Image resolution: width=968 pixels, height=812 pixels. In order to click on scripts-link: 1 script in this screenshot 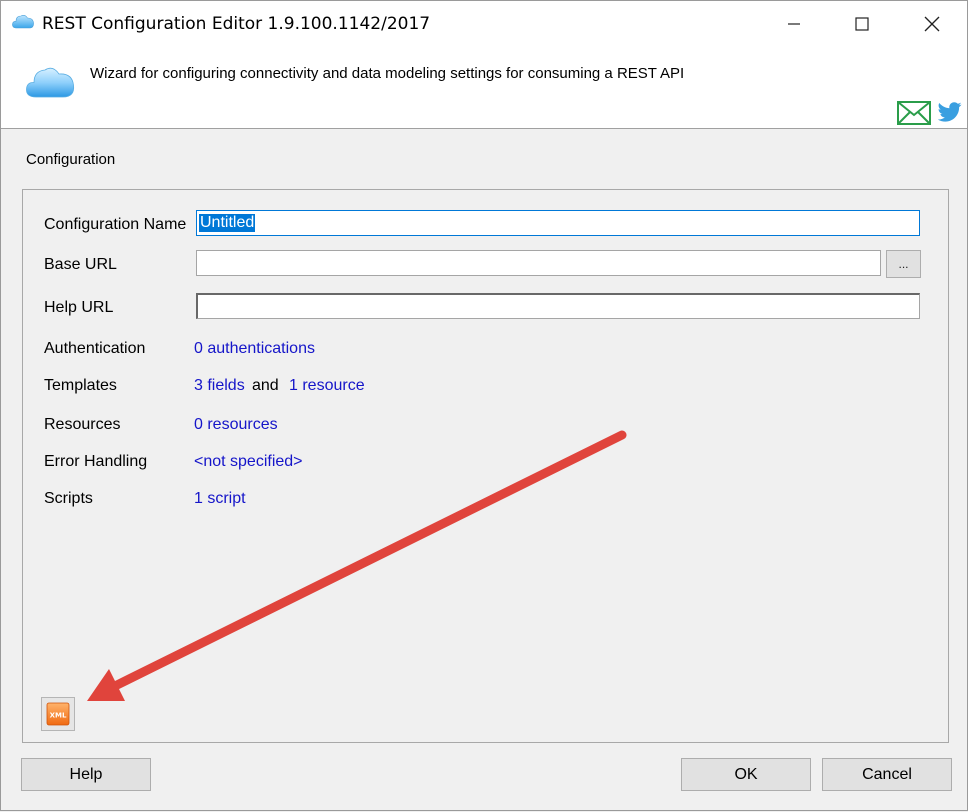, I will do `click(220, 499)`.